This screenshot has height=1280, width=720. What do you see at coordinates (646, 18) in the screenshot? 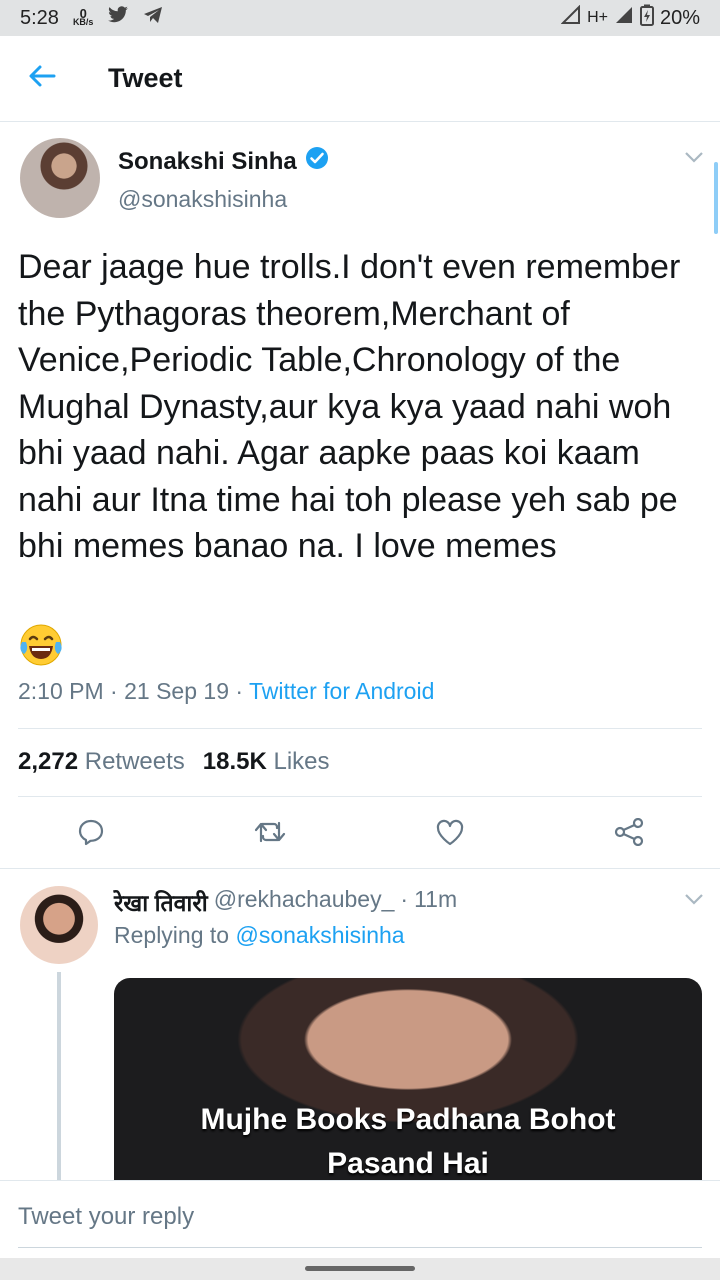
I see `battery-icon` at bounding box center [646, 18].